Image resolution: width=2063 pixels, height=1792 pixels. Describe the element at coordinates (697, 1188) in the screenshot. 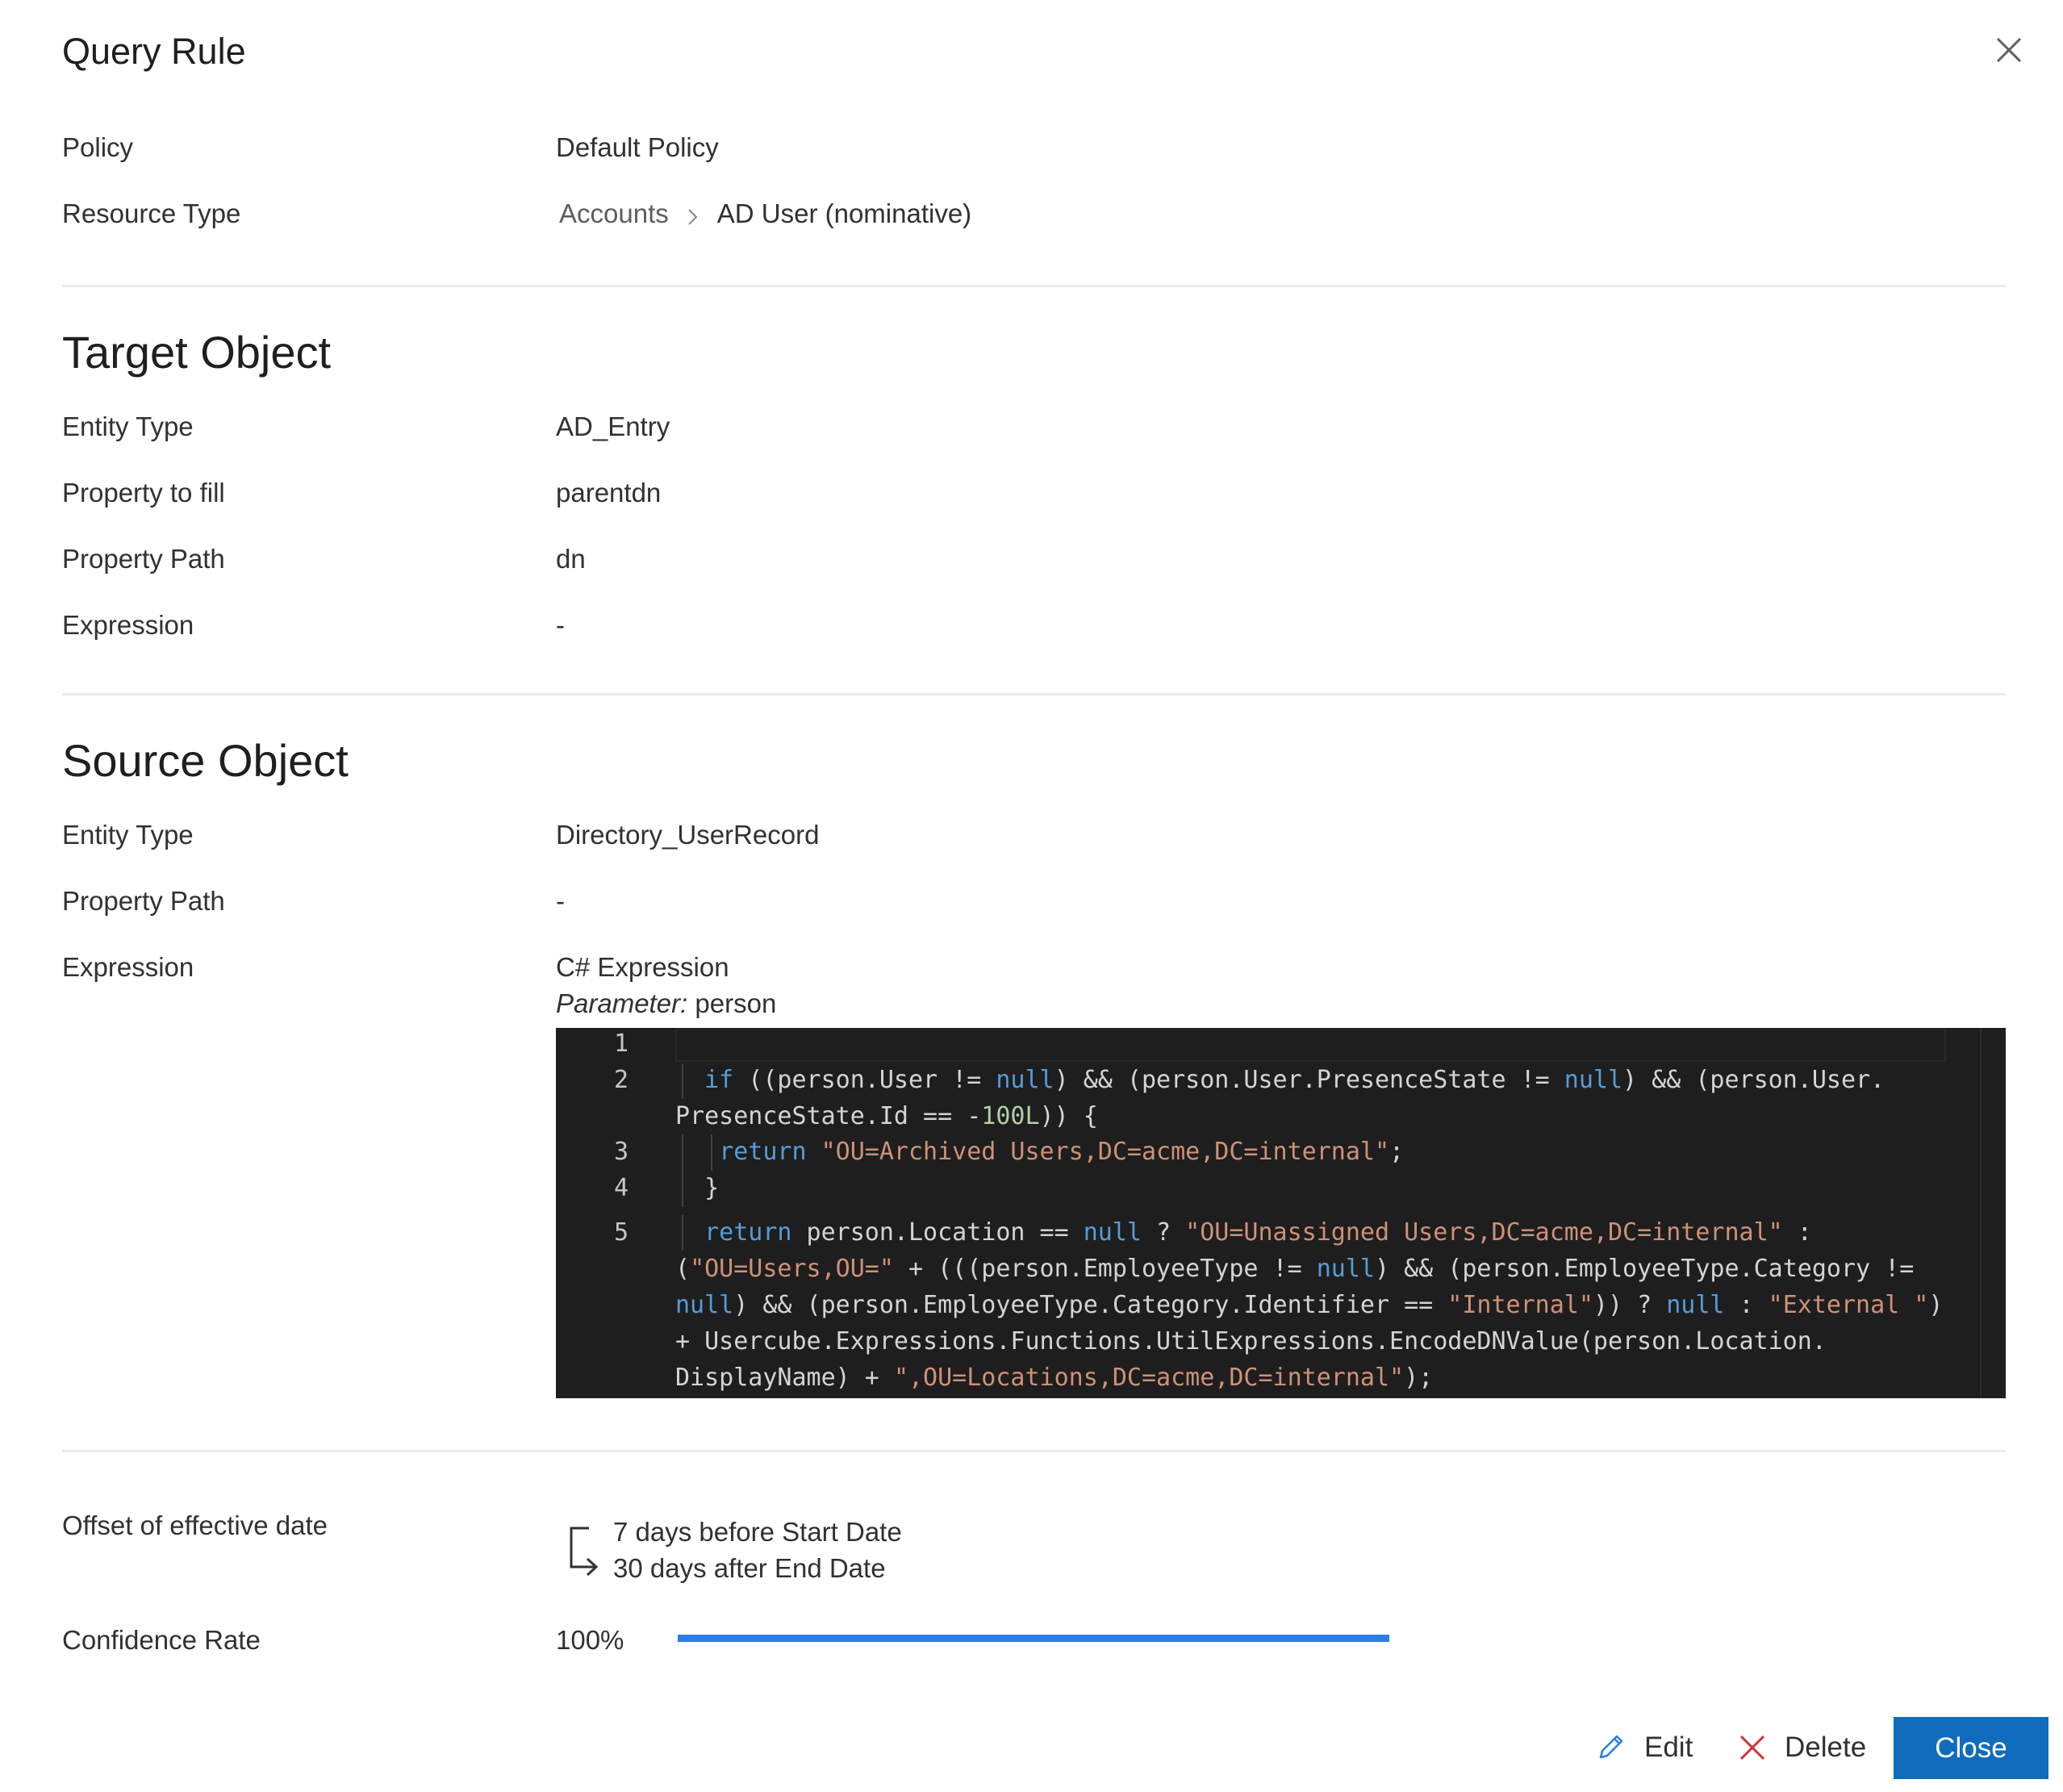

I see `code-line: }` at that location.